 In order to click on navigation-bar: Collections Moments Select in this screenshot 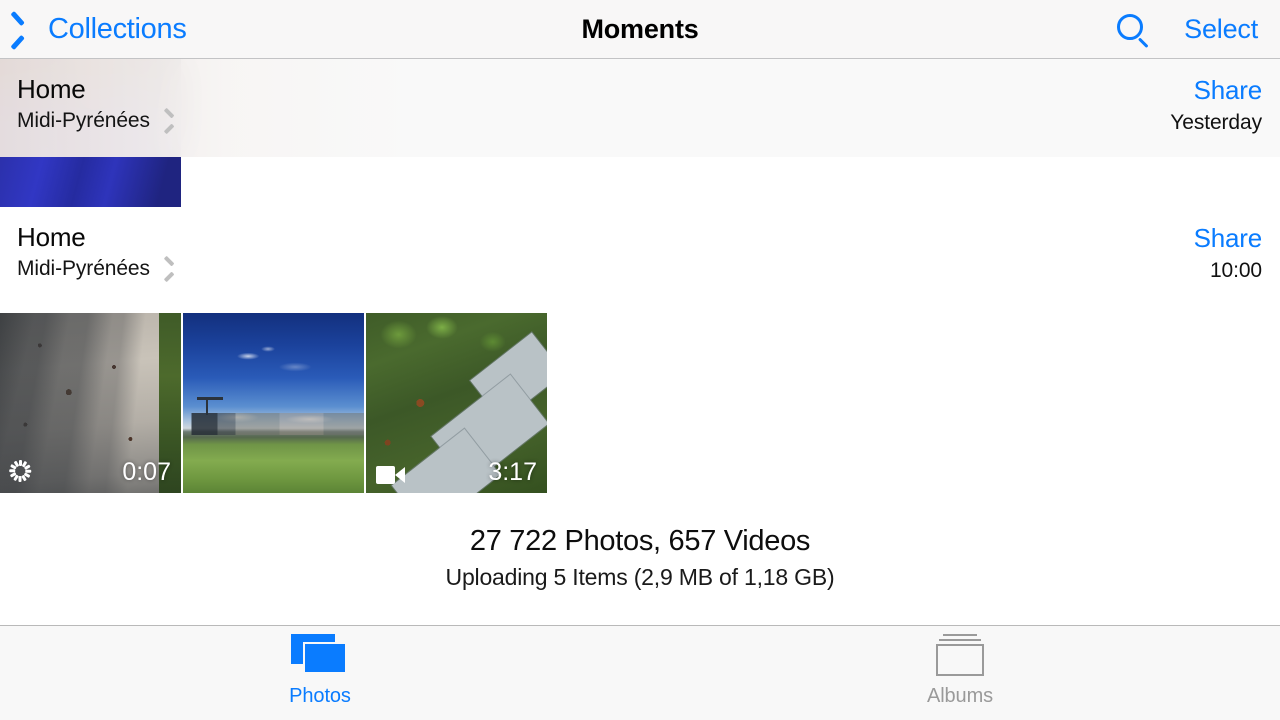, I will do `click(640, 29)`.